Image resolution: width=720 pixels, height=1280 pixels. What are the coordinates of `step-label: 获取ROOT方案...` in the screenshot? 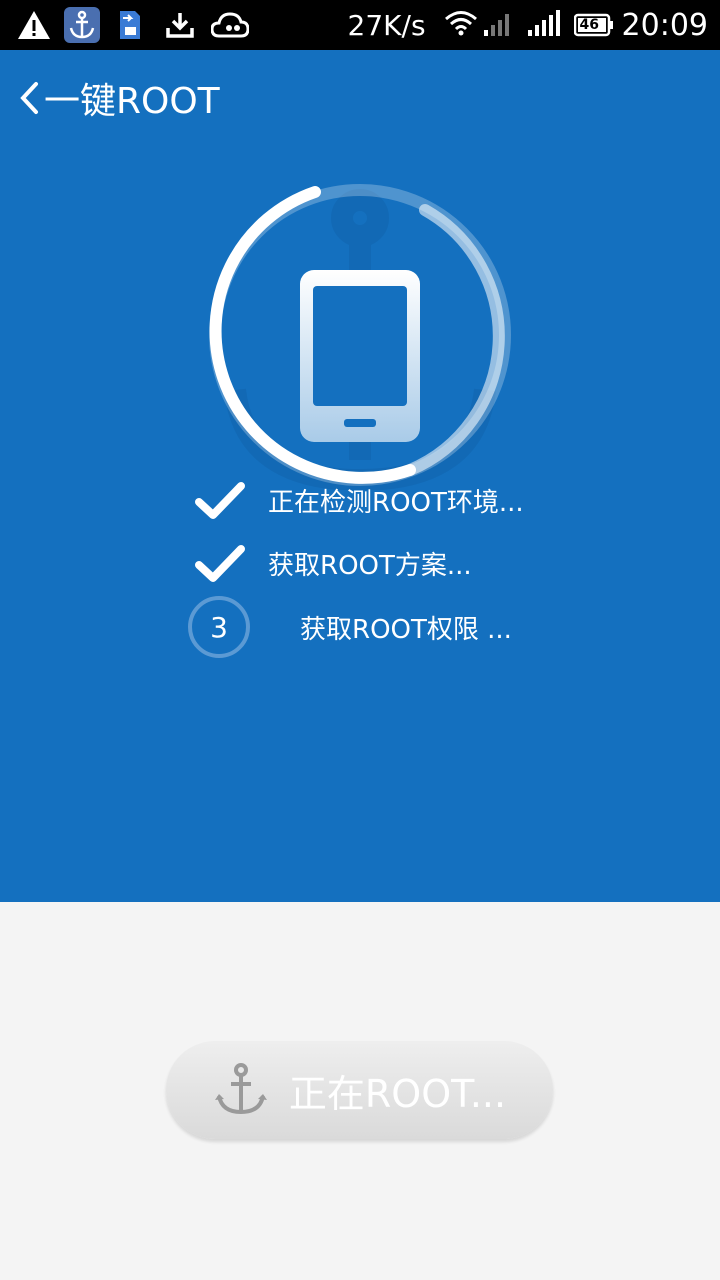 It's located at (370, 565).